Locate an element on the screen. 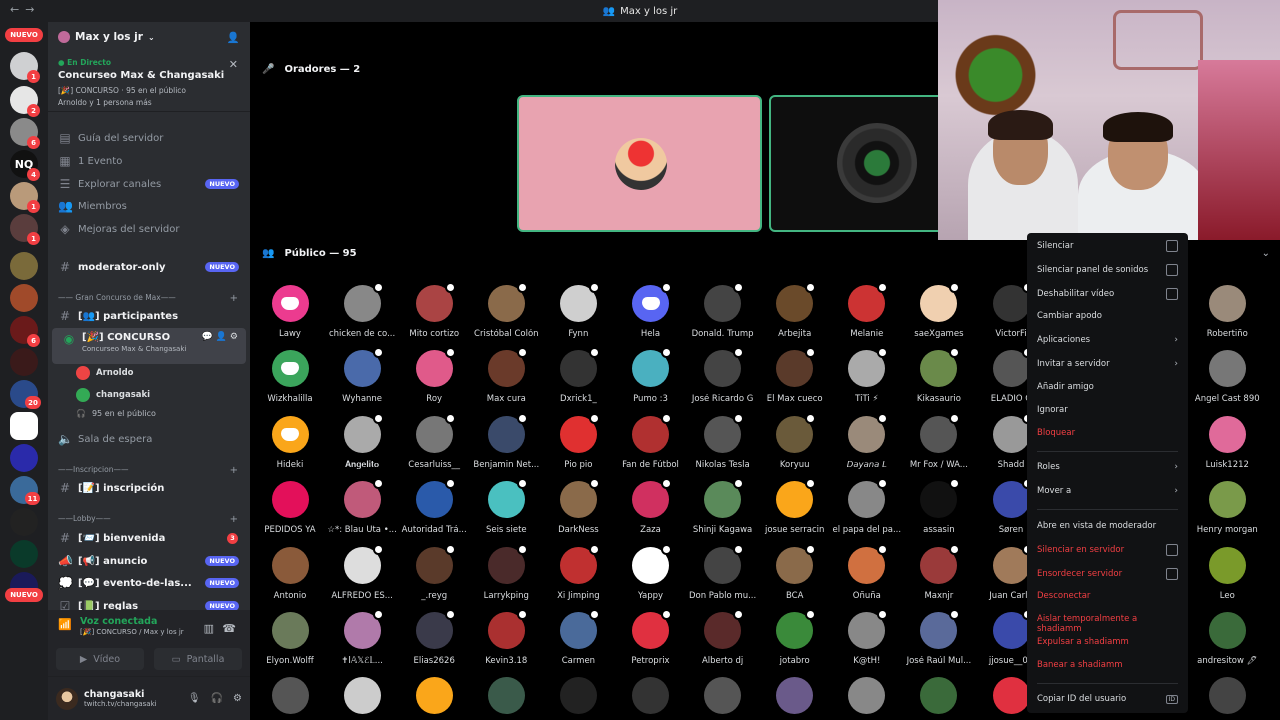 This screenshot has height=720, width=1280. menu-item-cambiar-apodo: Cambiar apodo is located at coordinates (1107, 316).